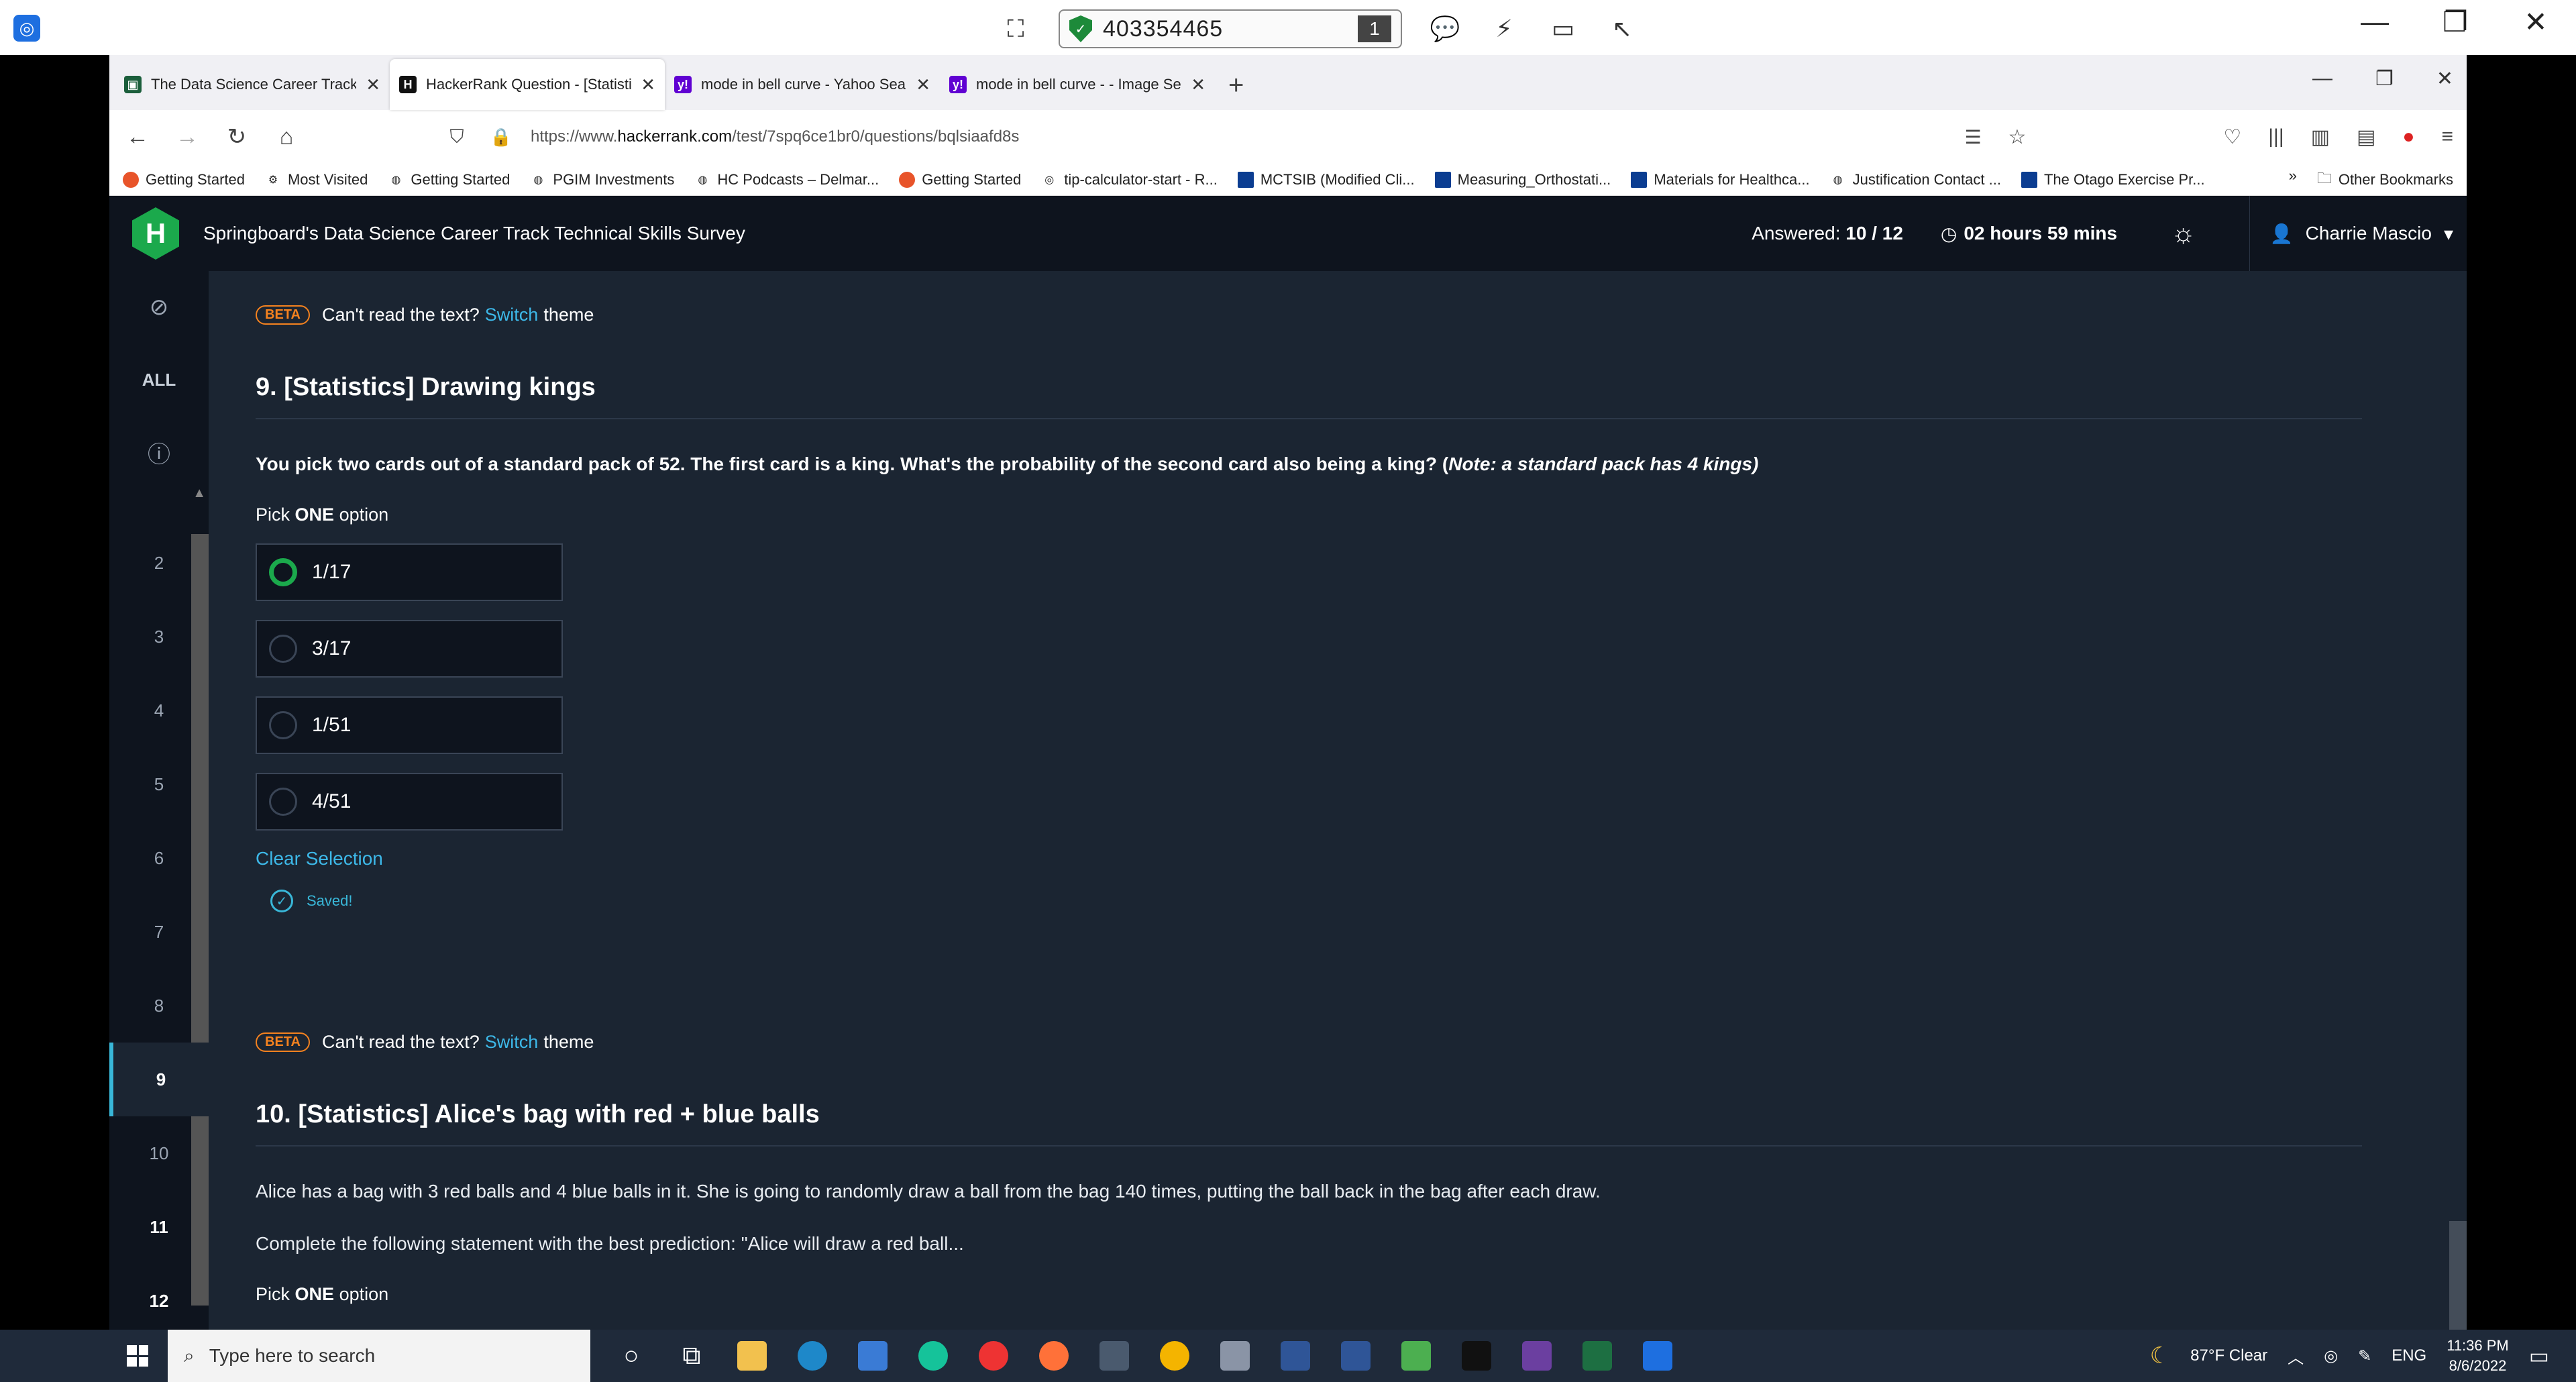  I want to click on answer-option: 1/17, so click(409, 572).